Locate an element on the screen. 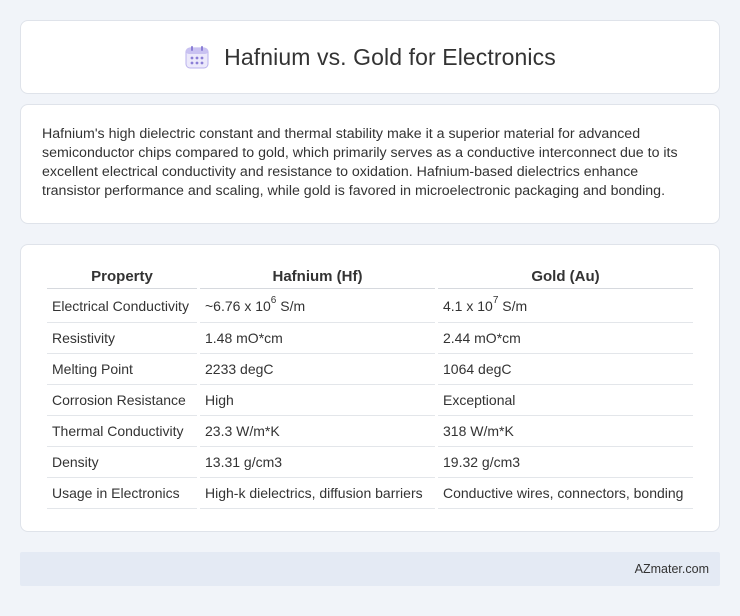 The image size is (740, 616). table-row: Resistivity 1.48 mO*cm 2.44 mO*cm is located at coordinates (370, 338).